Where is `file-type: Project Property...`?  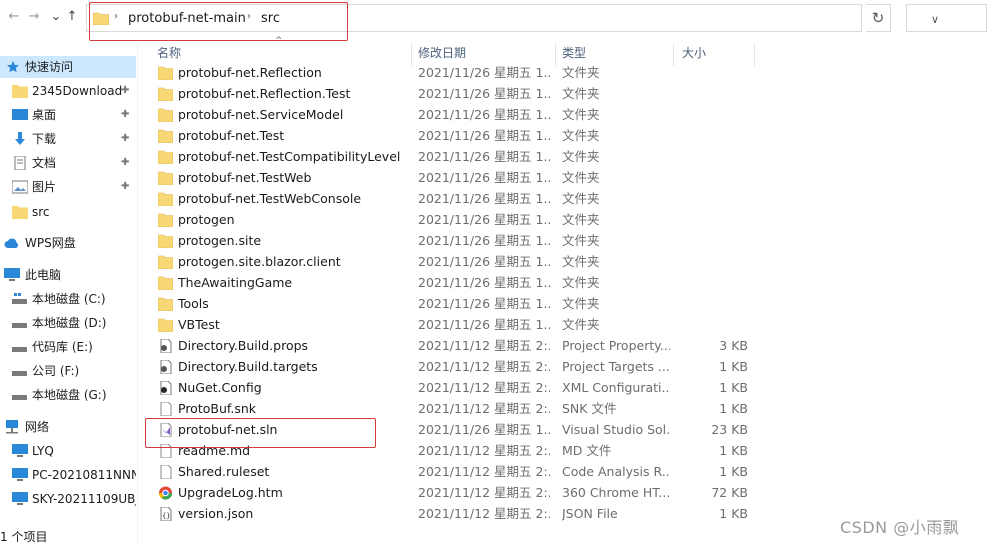
file-type: Project Property... is located at coordinates (616, 345).